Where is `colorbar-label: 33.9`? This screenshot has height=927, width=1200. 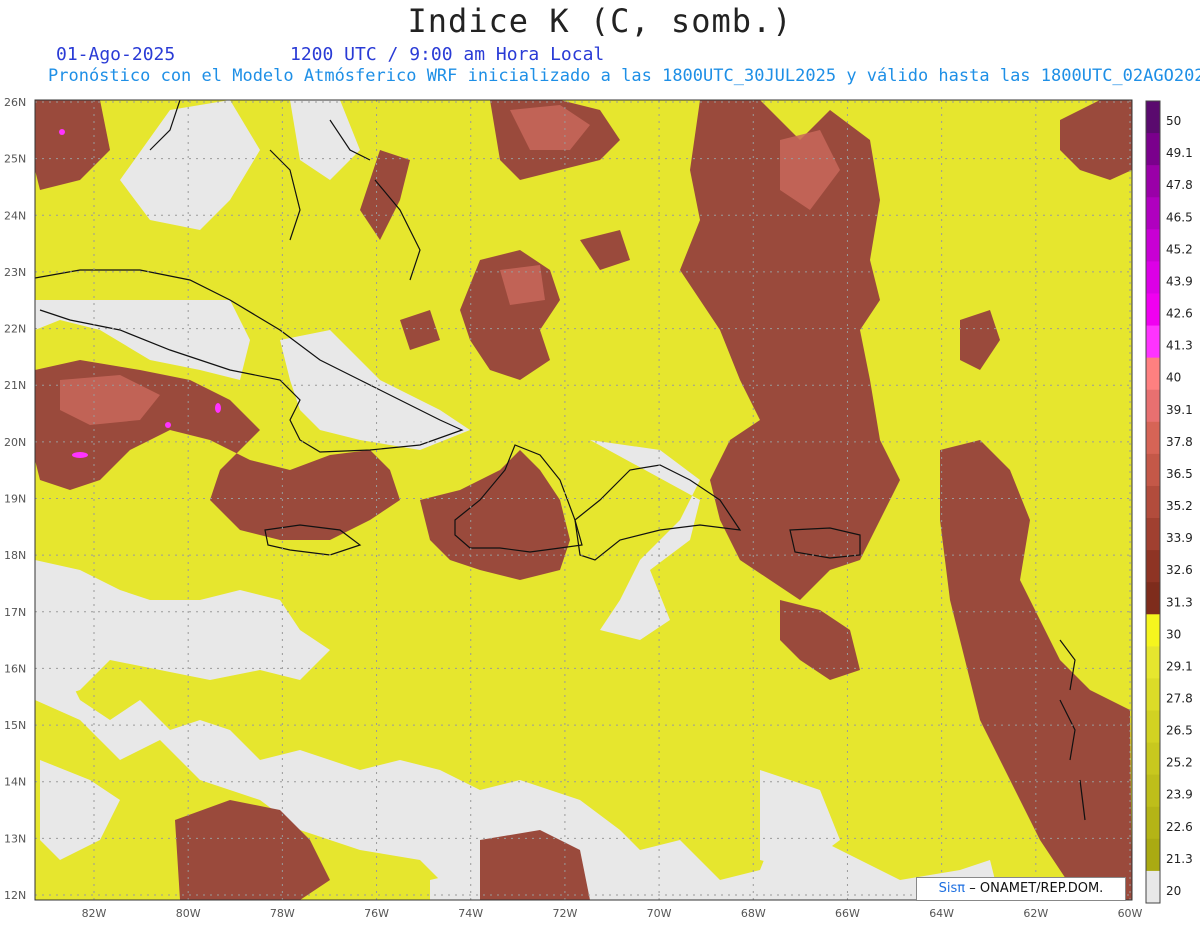
colorbar-label: 33.9 is located at coordinates (1179, 538).